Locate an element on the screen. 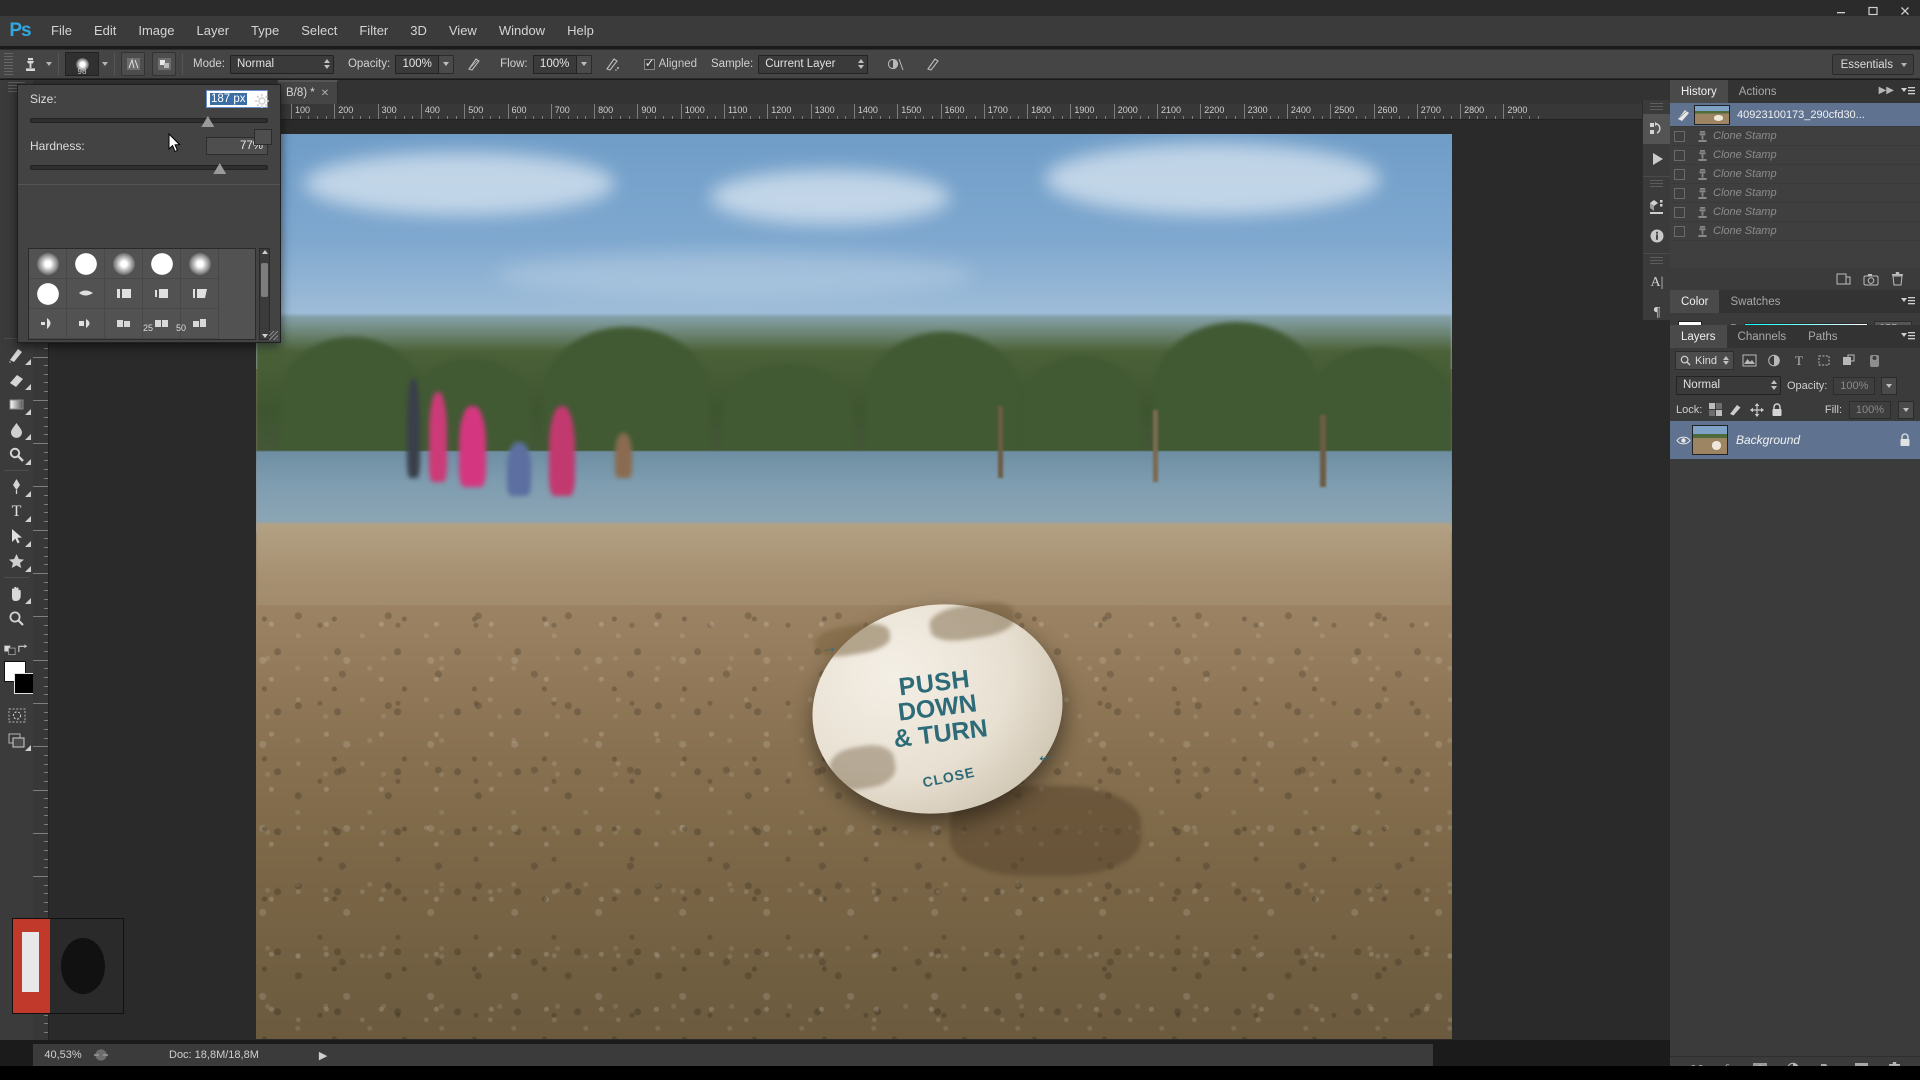 The height and width of the screenshot is (1080, 1920). menu-view: View is located at coordinates (463, 31).